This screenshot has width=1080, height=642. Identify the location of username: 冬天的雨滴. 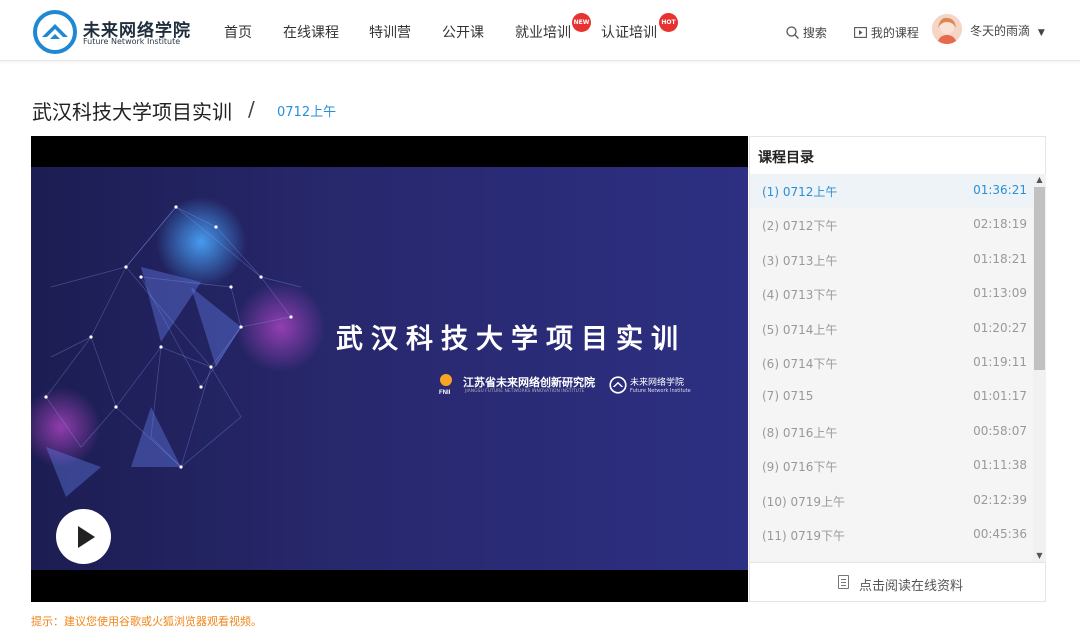
(1000, 31).